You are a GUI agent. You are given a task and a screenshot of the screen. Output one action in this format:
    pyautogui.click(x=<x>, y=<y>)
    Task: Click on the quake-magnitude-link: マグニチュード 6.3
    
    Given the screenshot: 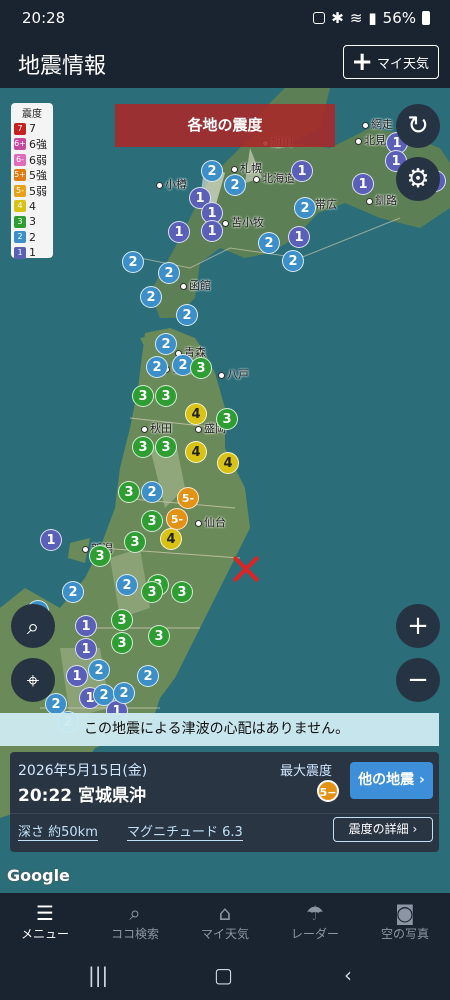 What is the action you would take?
    pyautogui.click(x=185, y=831)
    